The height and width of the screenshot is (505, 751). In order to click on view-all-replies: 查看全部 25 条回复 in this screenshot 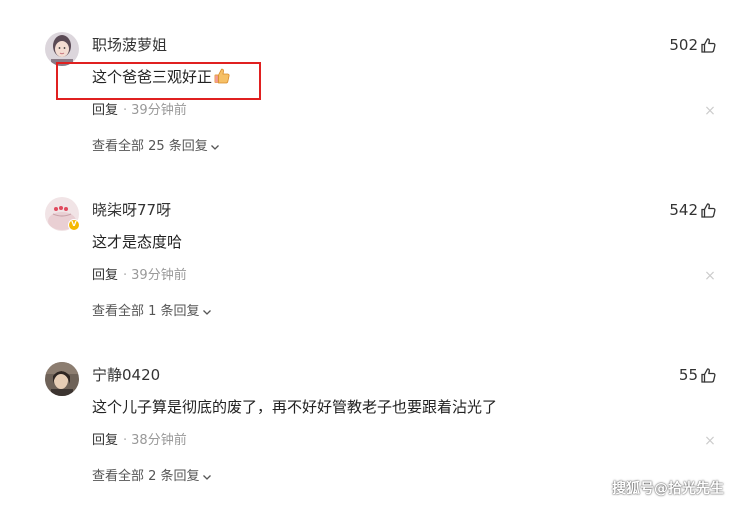, I will do `click(156, 147)`.